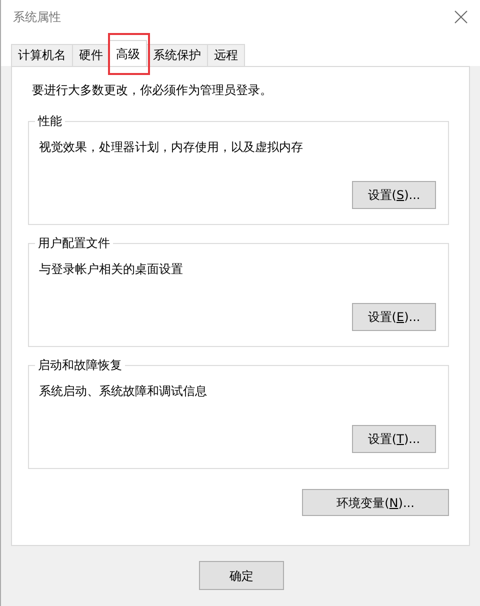 The image size is (480, 606). I want to click on notice-text: 要进行大多数更改，你必须作为管理员登录。, so click(152, 90).